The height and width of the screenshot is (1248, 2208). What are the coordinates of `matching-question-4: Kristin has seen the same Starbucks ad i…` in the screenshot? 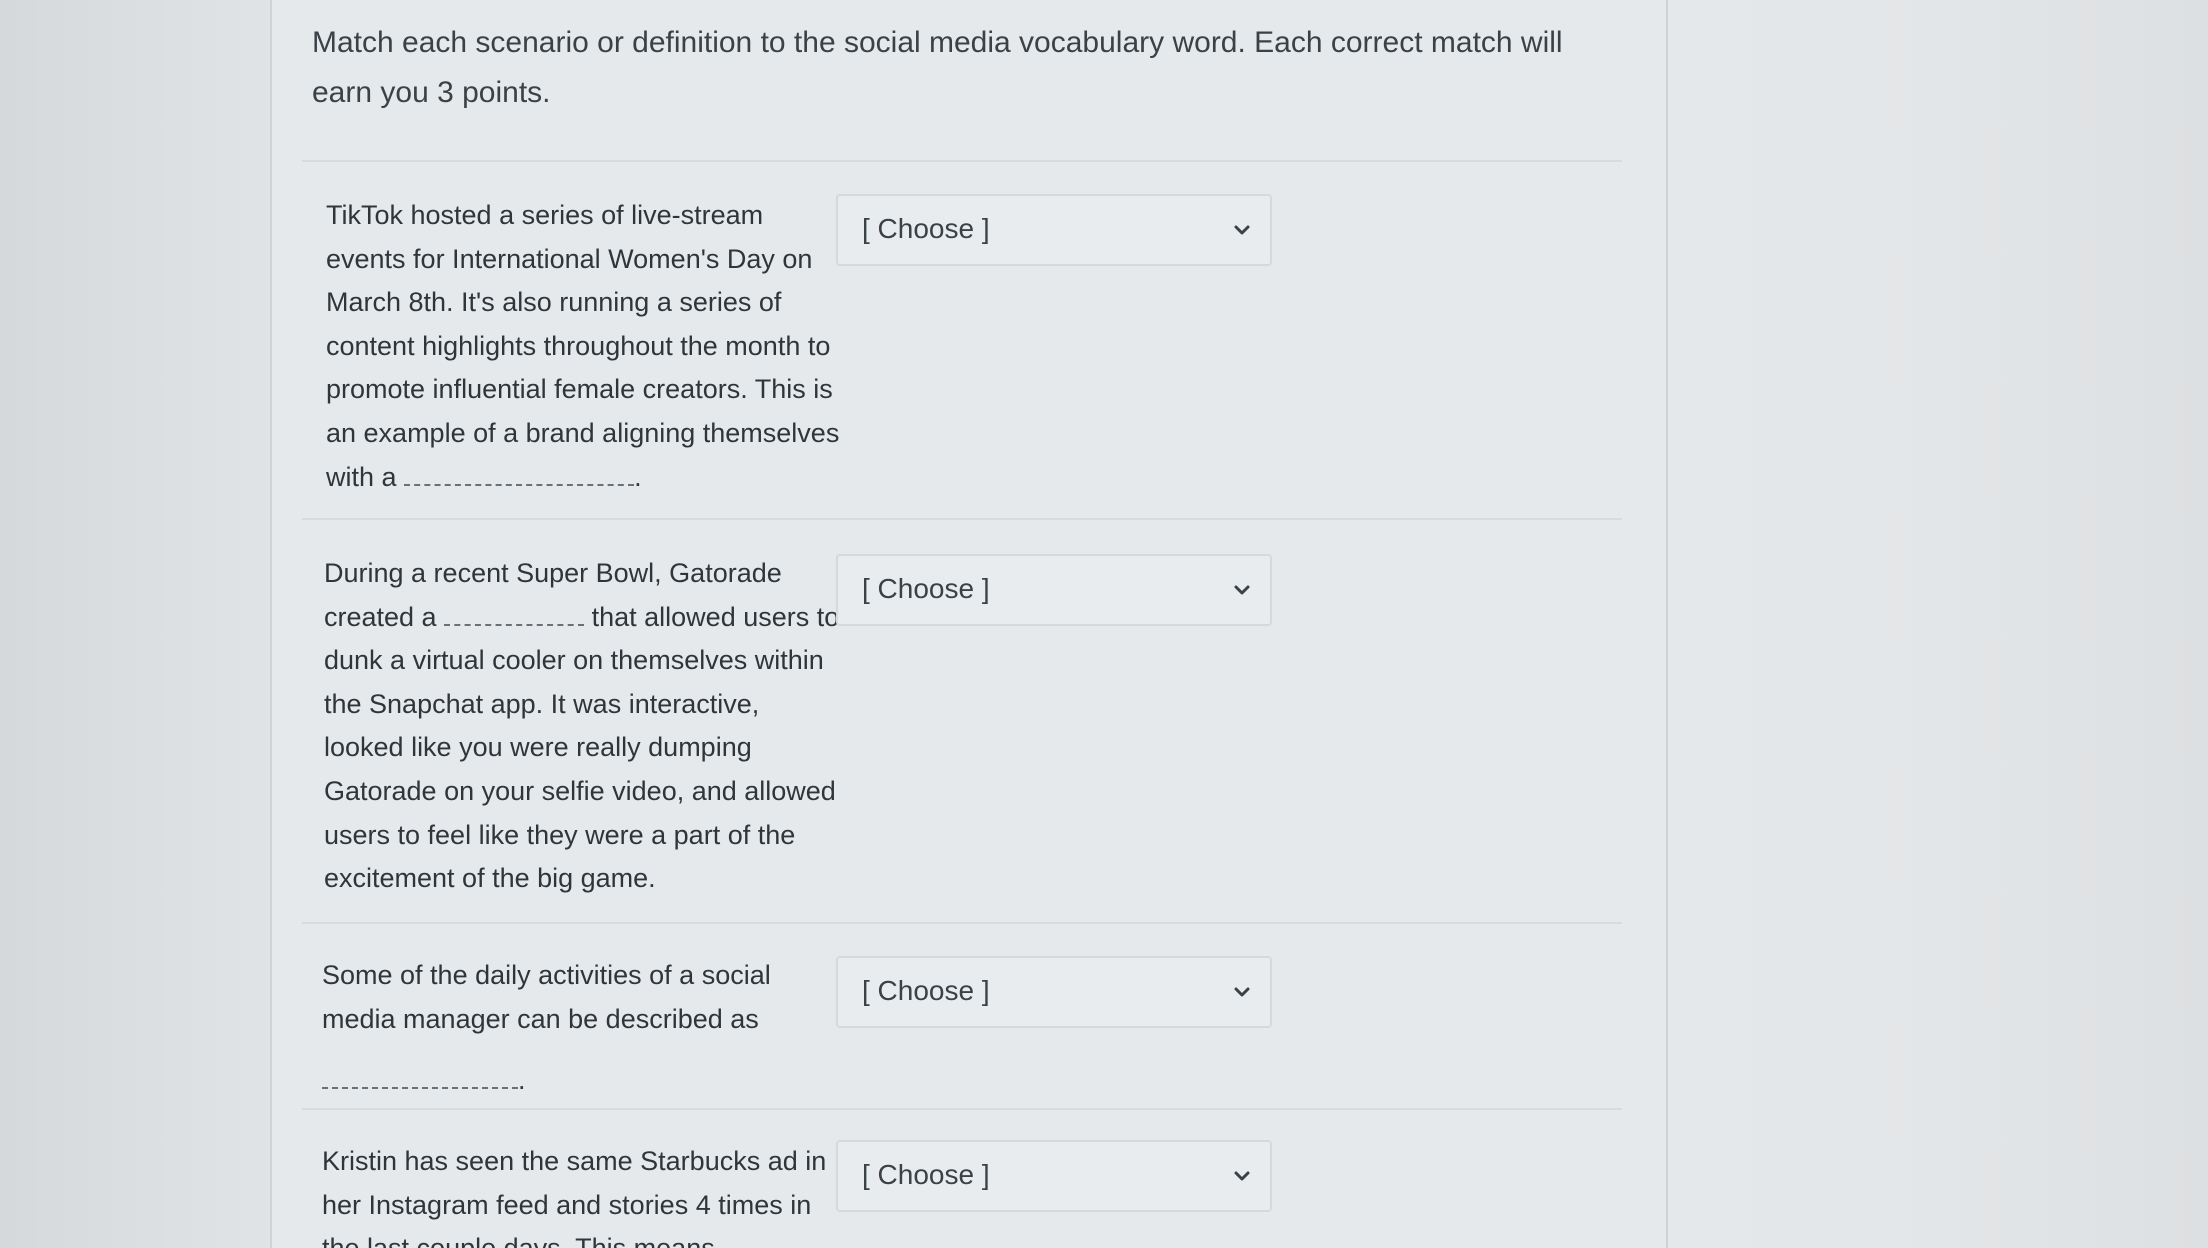 It's located at (962, 1178).